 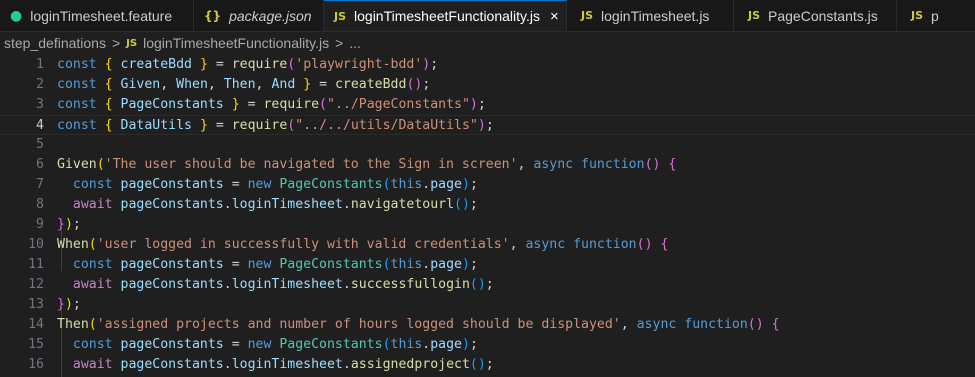 I want to click on line-number: 6, so click(x=40, y=164).